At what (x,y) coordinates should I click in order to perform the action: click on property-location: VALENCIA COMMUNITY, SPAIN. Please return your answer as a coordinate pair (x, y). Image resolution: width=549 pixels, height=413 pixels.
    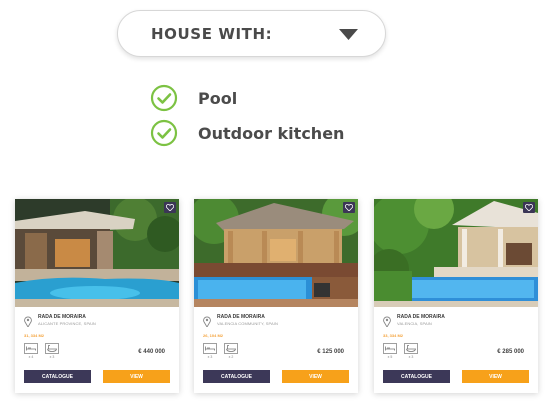
    Looking at the image, I should click on (247, 323).